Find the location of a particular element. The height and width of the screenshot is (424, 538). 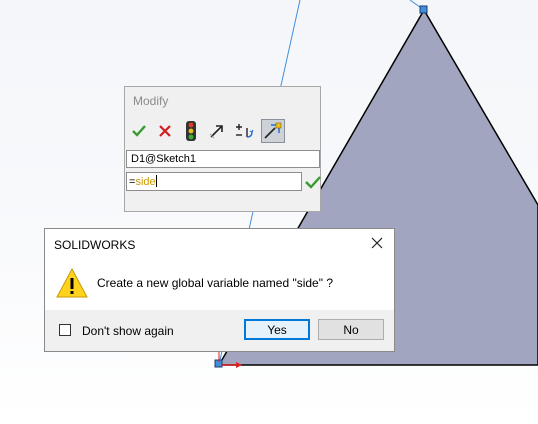

traffic-light-icon is located at coordinates (191, 131).